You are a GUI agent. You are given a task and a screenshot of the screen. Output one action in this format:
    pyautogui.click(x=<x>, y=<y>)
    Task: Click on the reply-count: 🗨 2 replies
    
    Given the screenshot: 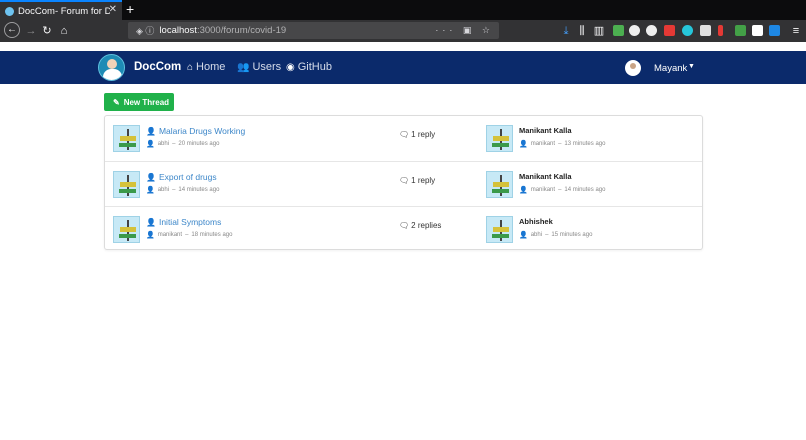 What is the action you would take?
    pyautogui.click(x=420, y=225)
    